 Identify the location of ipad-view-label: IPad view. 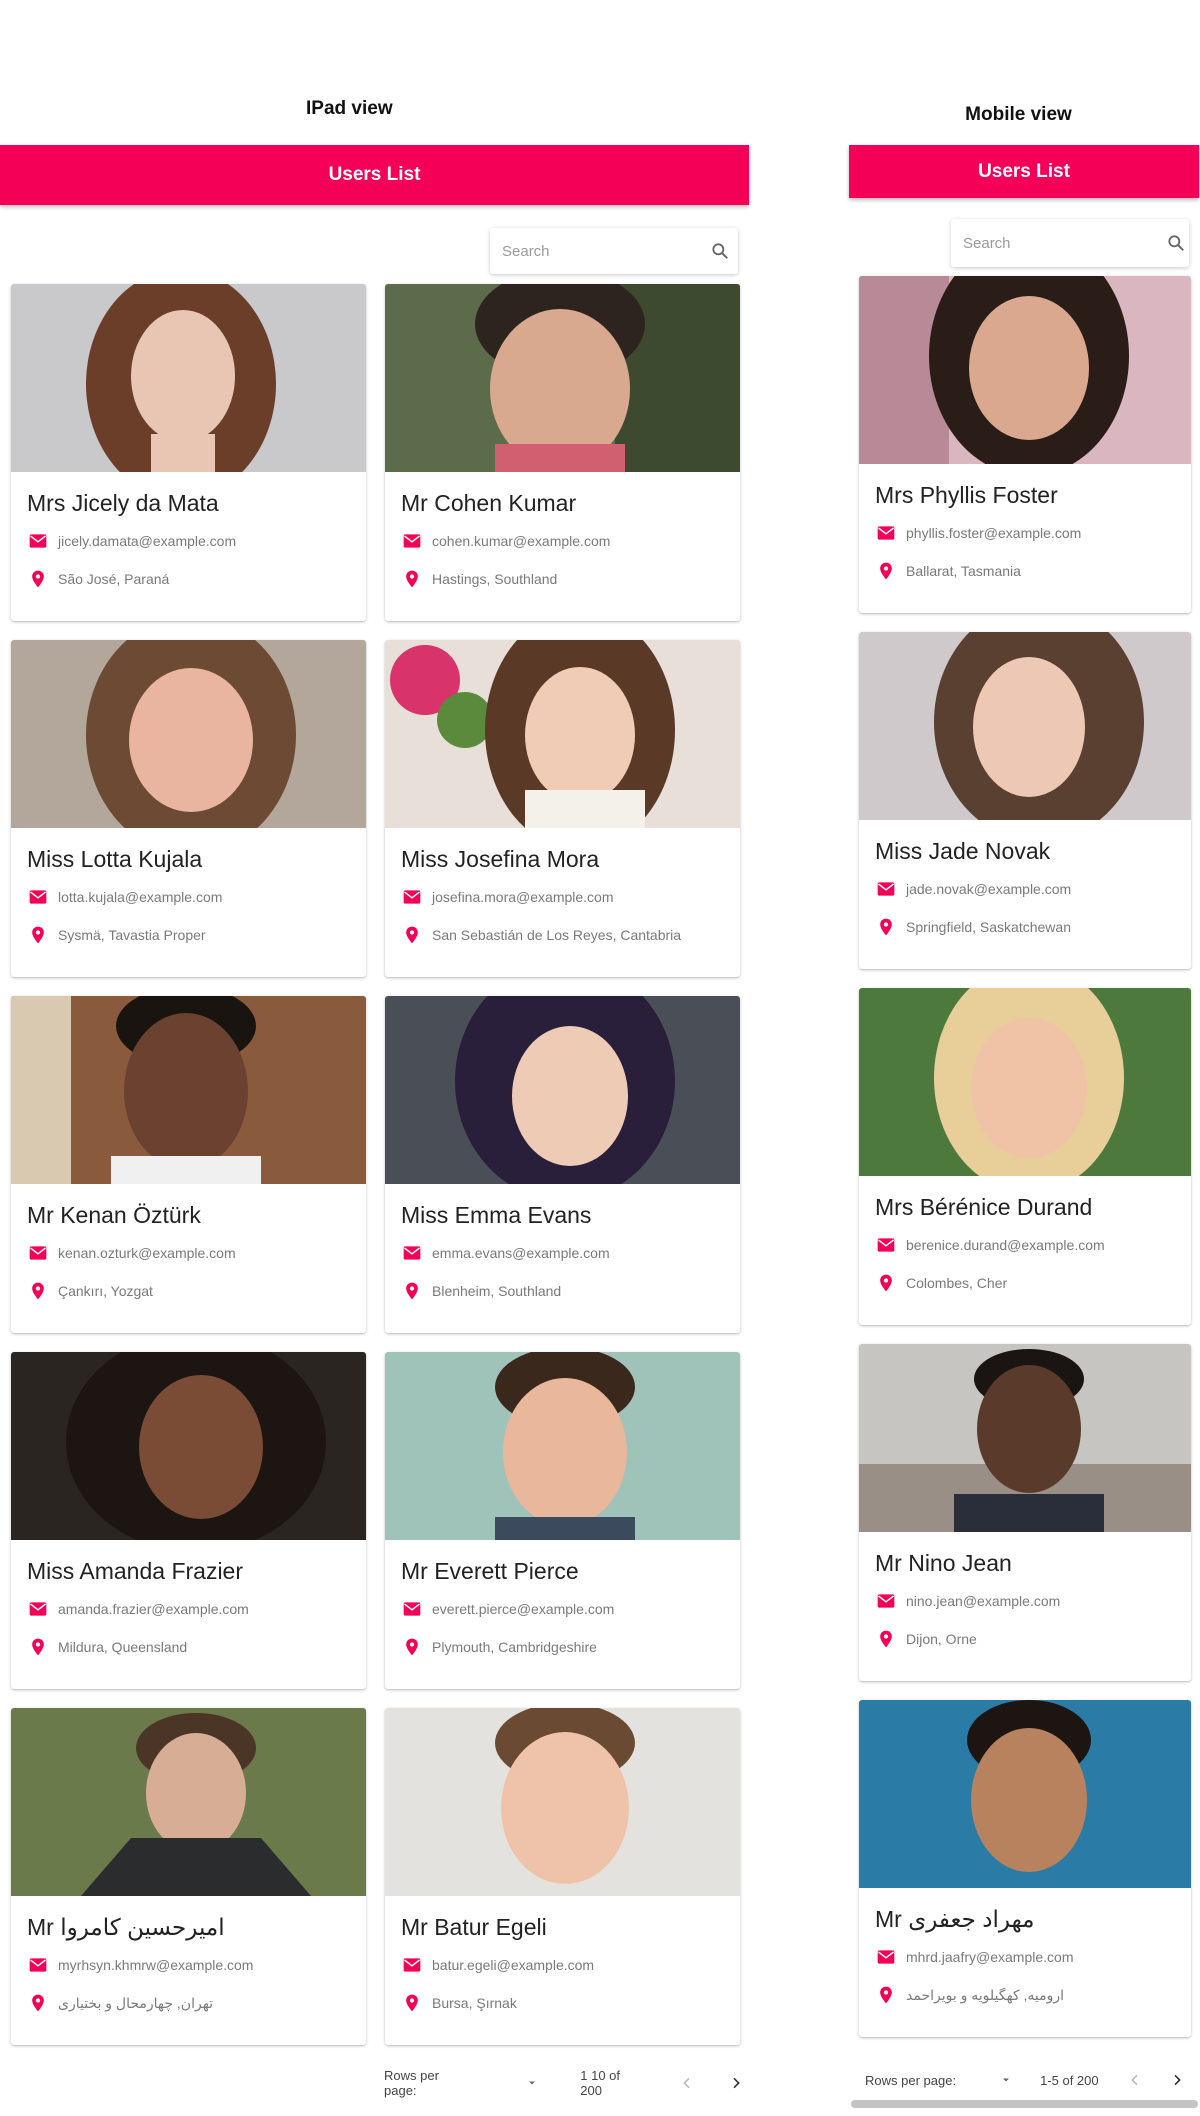
(349, 108).